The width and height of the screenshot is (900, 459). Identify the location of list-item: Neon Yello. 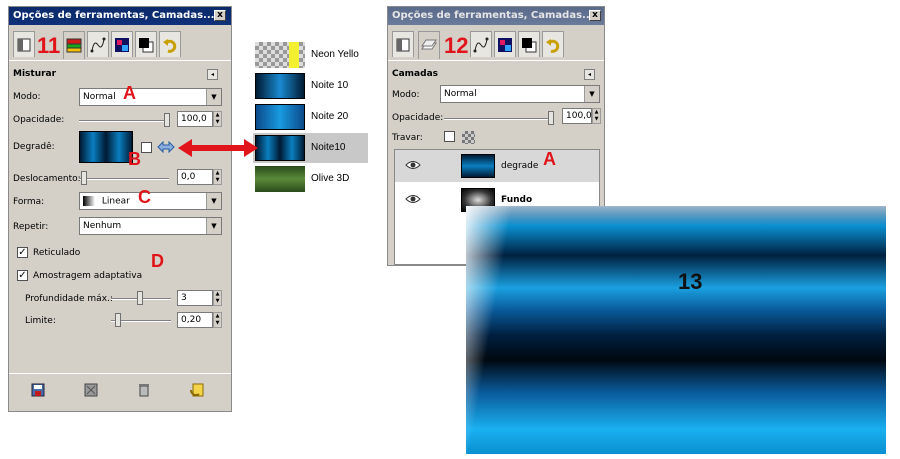
(310, 55).